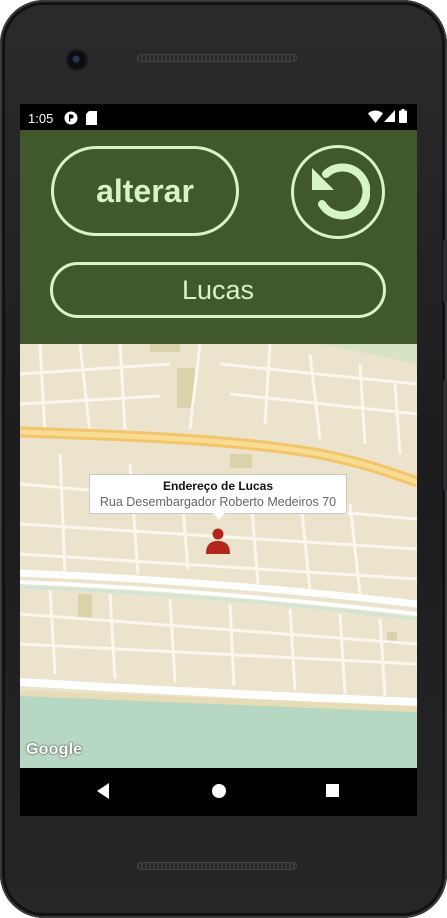  I want to click on top-speaker, so click(217, 58).